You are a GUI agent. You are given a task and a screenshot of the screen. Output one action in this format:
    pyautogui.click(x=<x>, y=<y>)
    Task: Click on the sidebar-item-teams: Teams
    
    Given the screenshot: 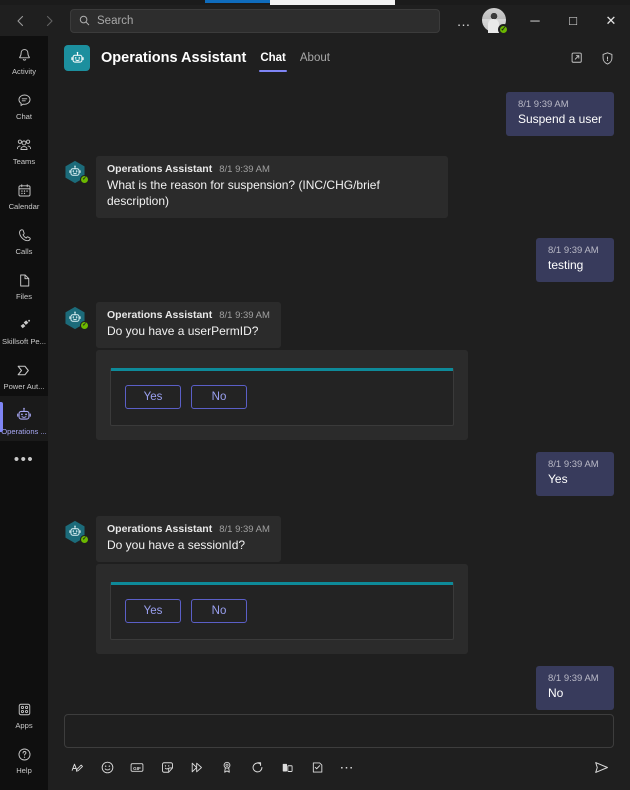 What is the action you would take?
    pyautogui.click(x=24, y=148)
    